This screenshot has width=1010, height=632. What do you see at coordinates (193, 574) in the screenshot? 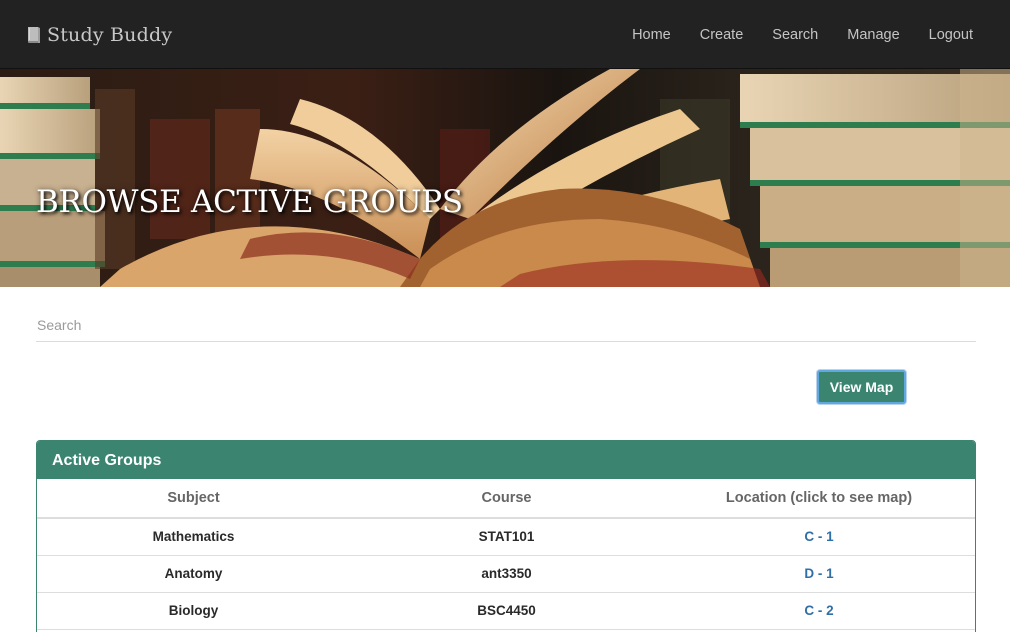
I see `subject-cell: Anatomy` at bounding box center [193, 574].